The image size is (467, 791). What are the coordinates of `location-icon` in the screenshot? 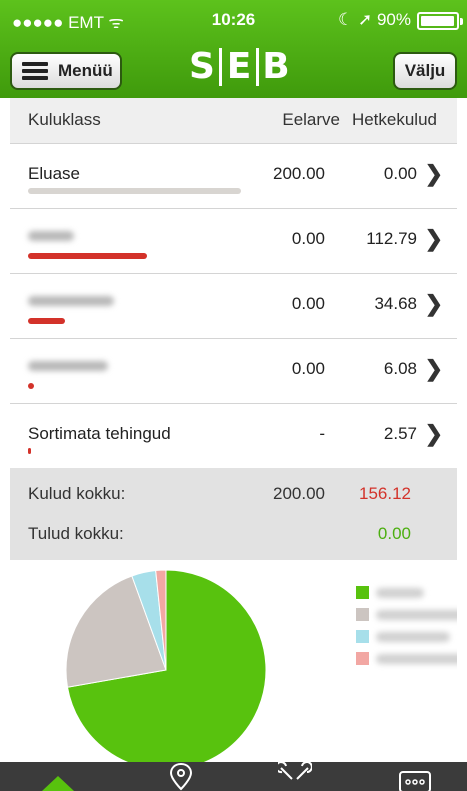 It's located at (181, 776).